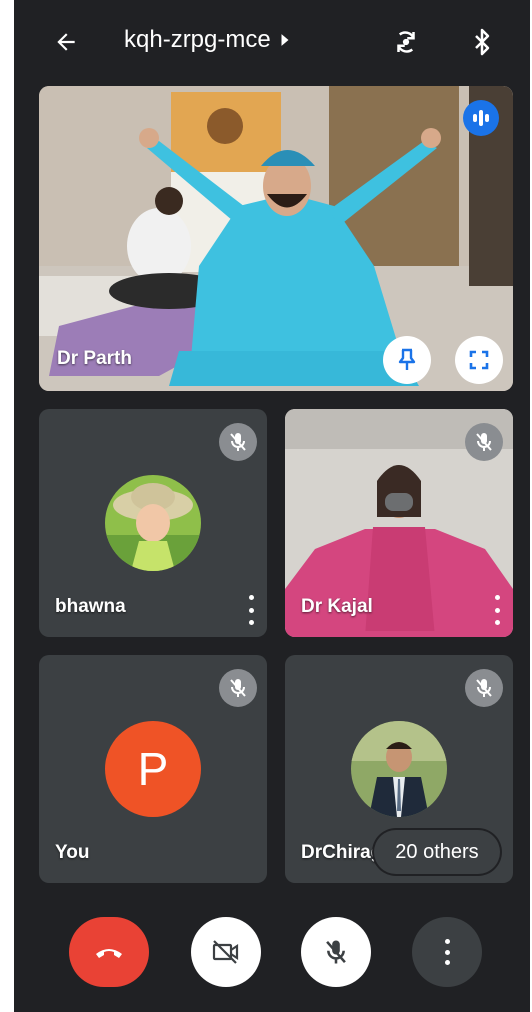  I want to click on meeting-code-button: kqh-zrpg-mce, so click(207, 40).